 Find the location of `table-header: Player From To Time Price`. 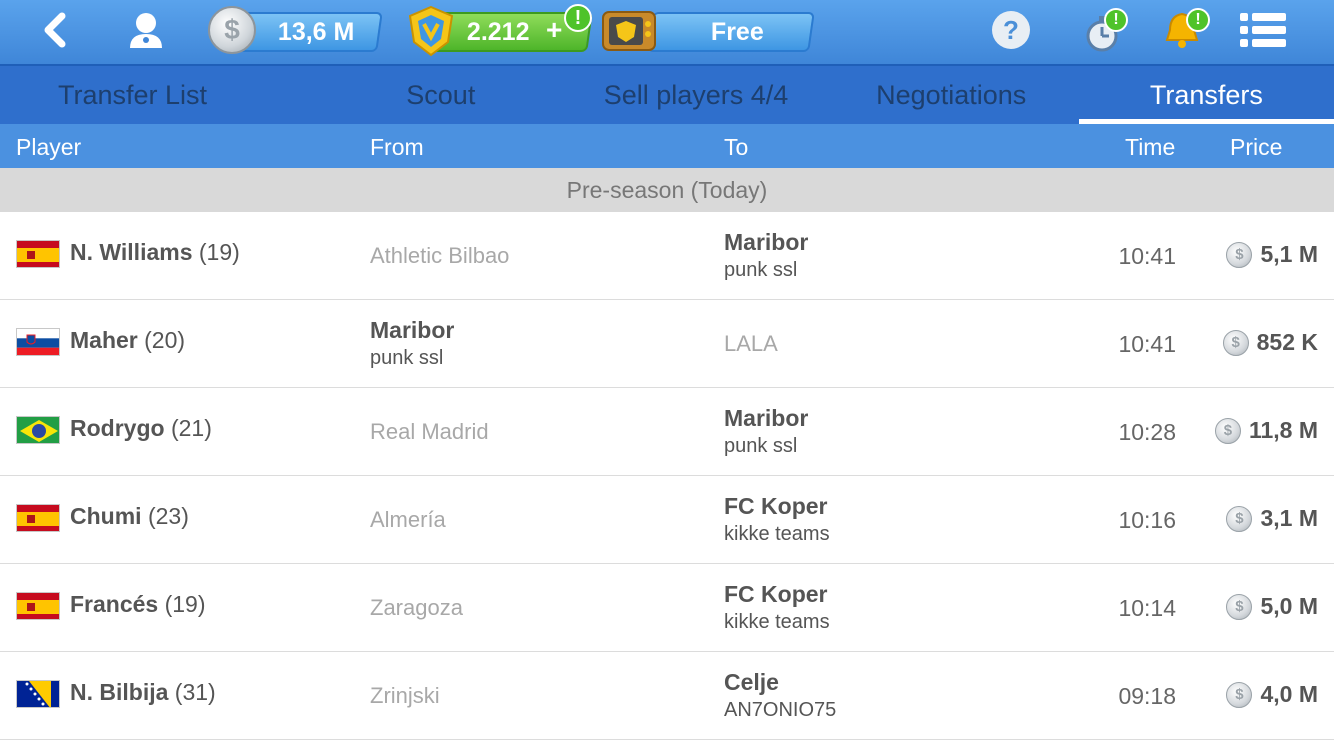

table-header: Player From To Time Price is located at coordinates (667, 146).